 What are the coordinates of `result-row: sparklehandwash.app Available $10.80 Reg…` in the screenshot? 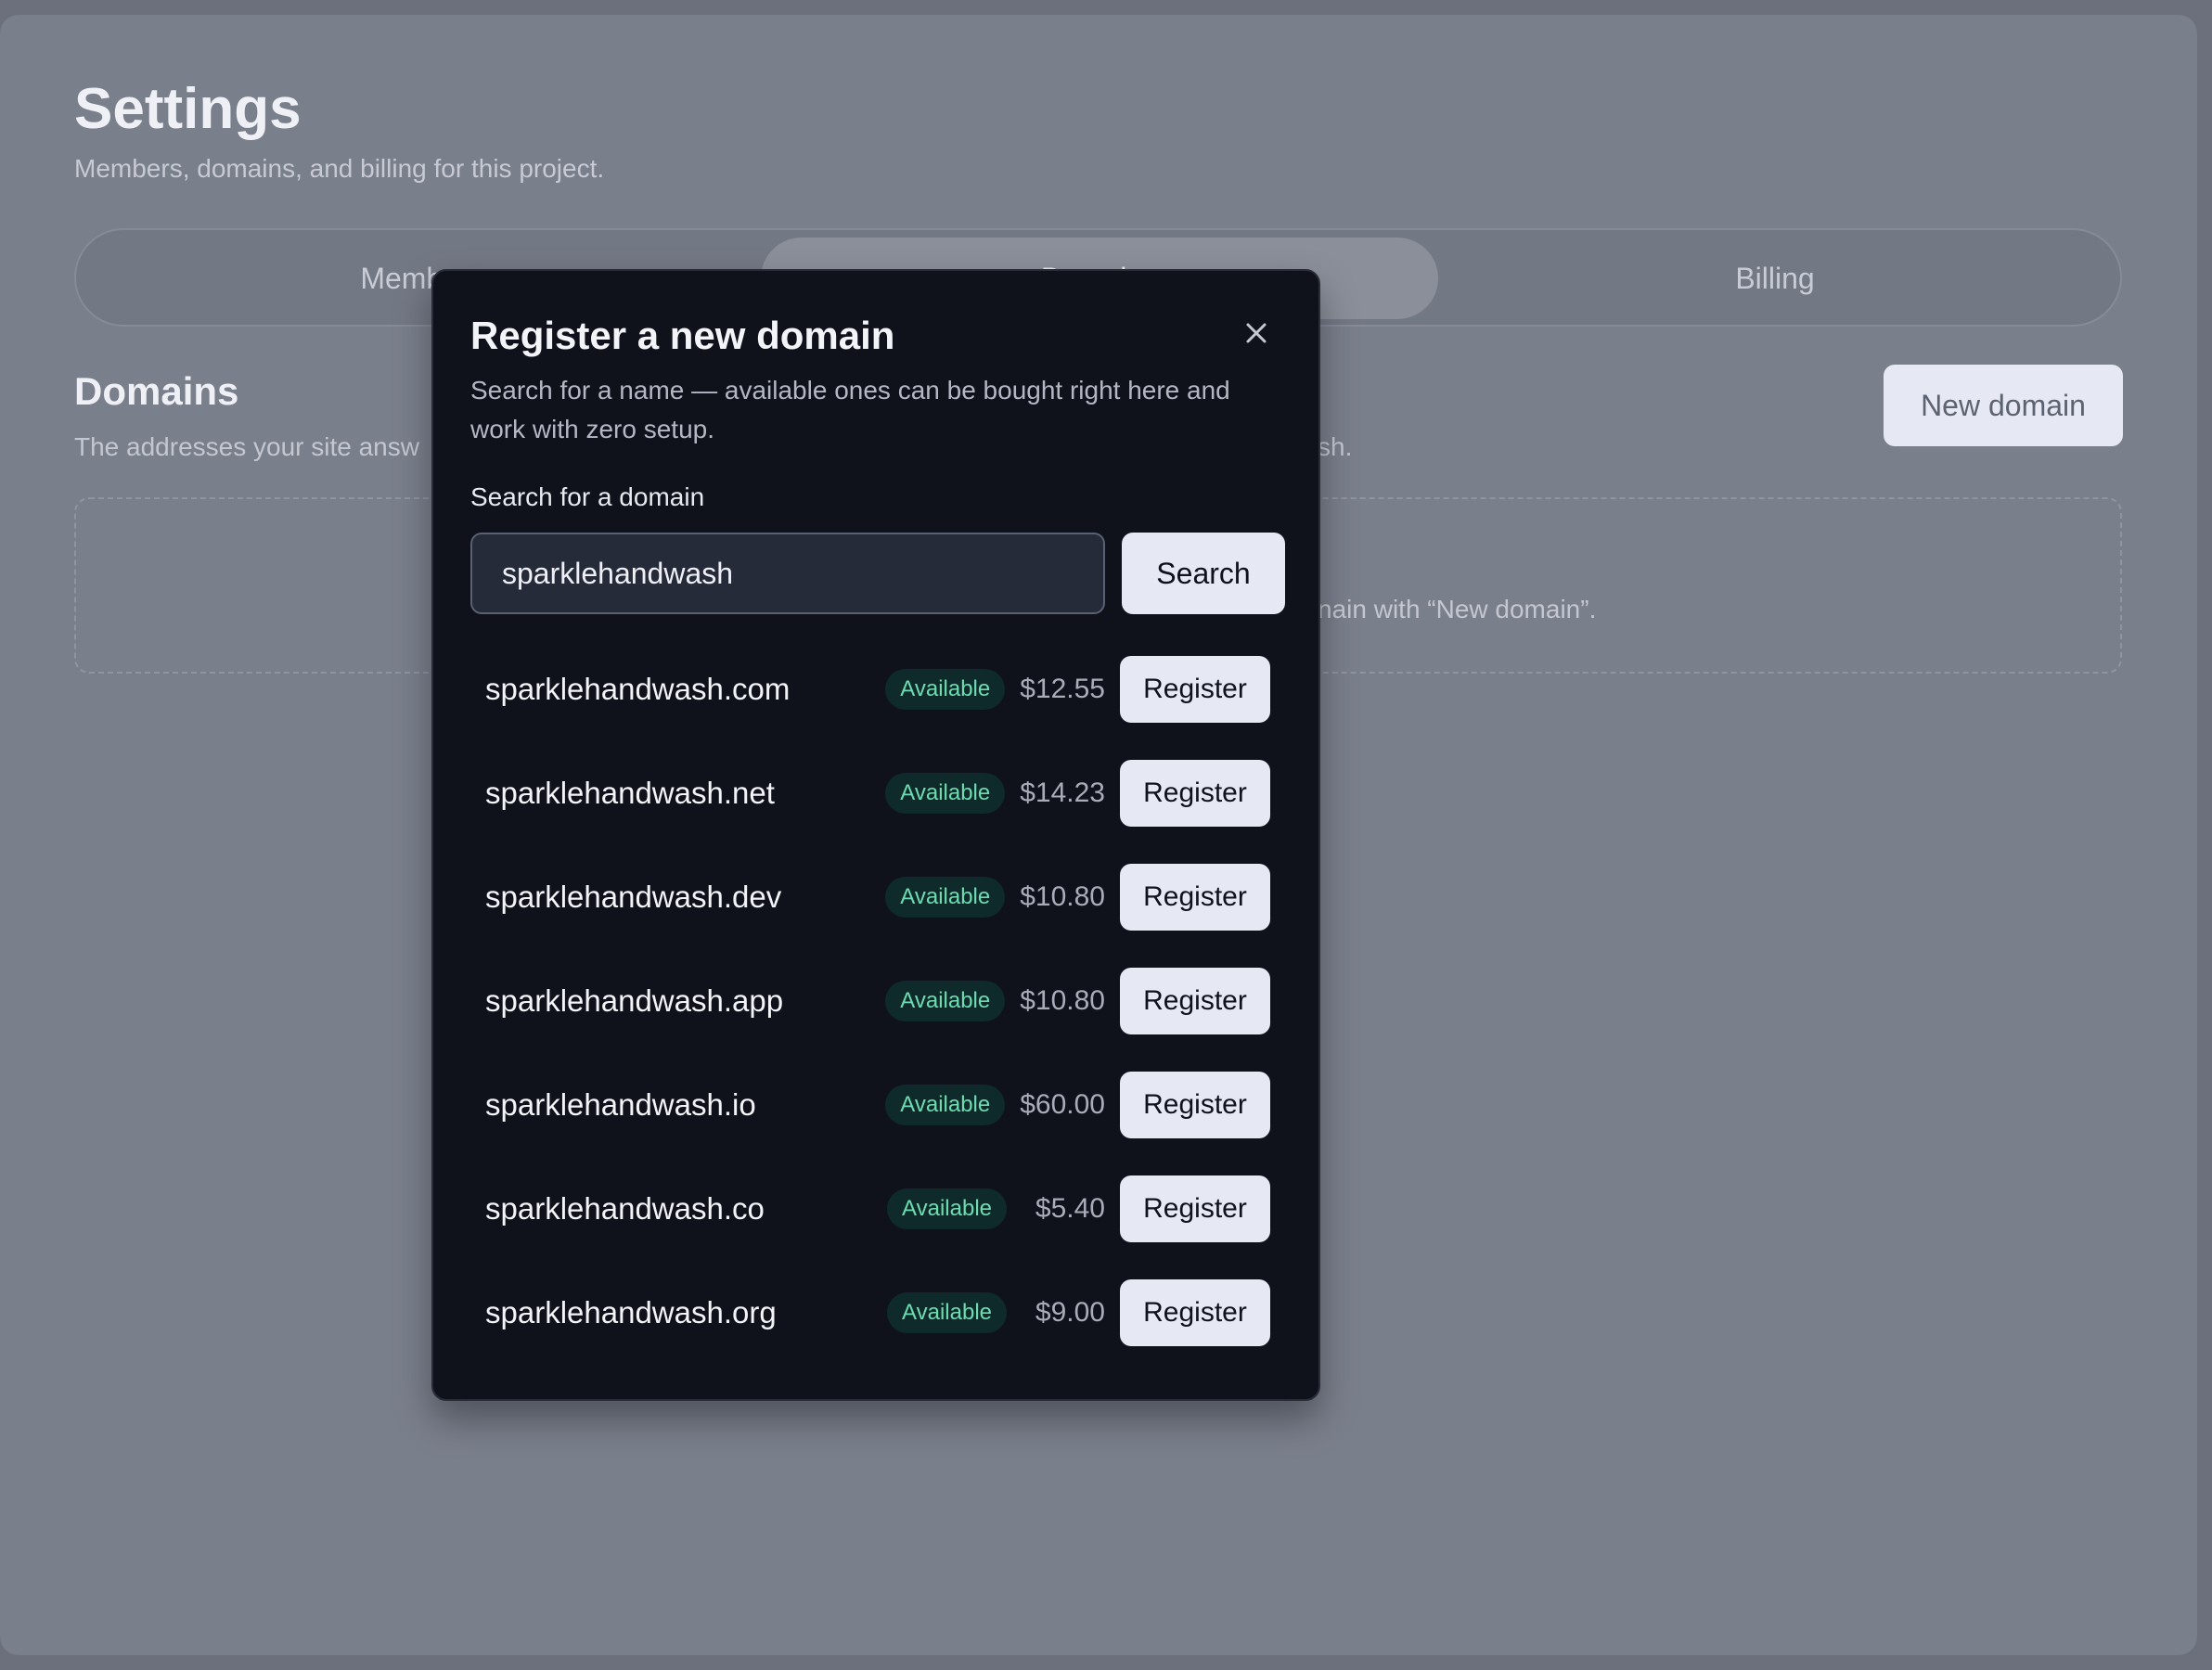 It's located at (877, 1001).